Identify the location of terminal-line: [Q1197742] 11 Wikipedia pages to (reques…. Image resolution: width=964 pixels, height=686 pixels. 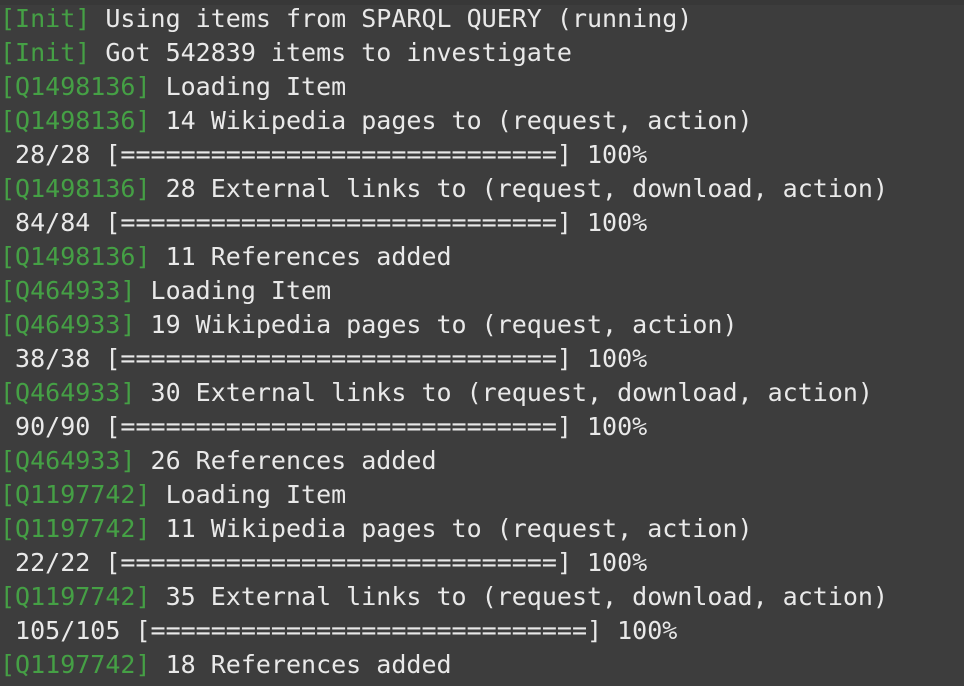
(482, 529).